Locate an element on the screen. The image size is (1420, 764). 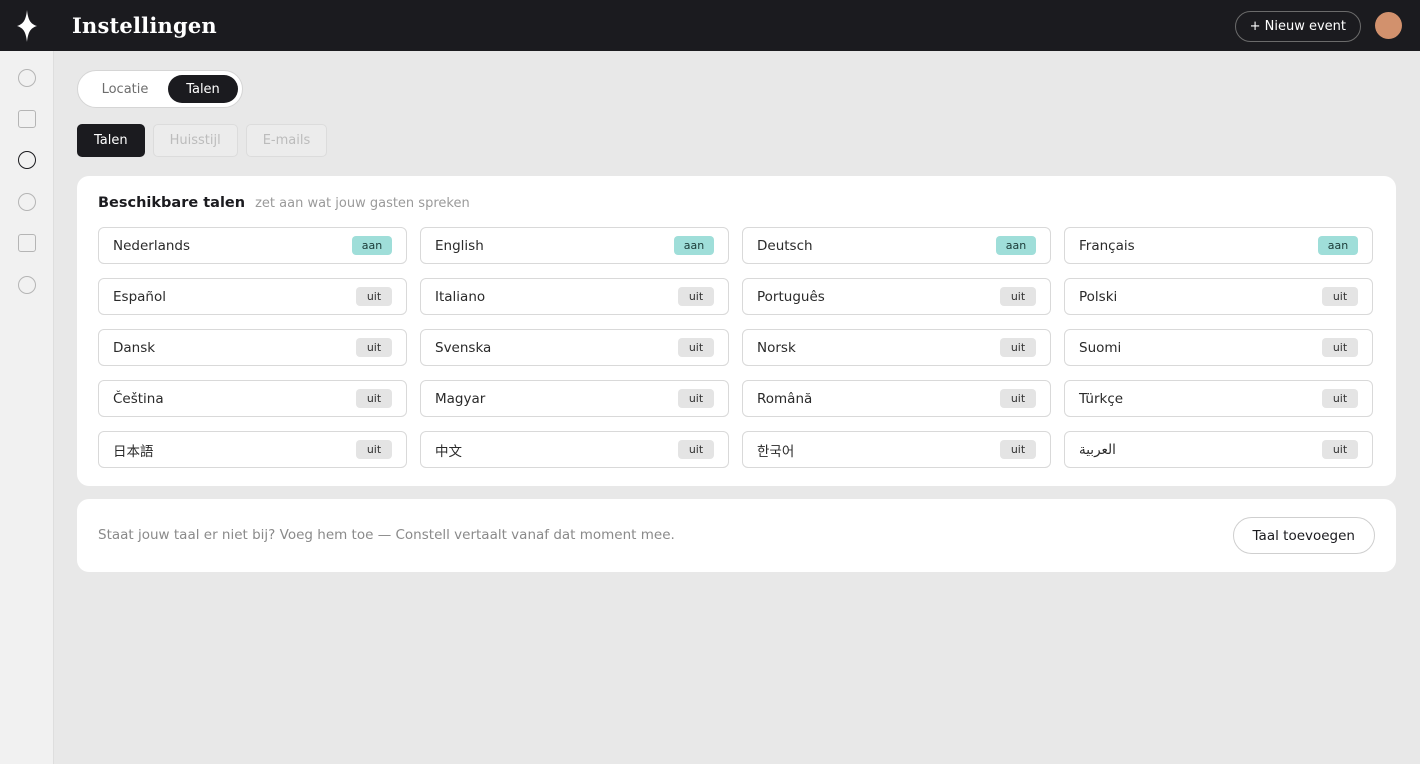
nav-circle-icon-active is located at coordinates (27, 160).